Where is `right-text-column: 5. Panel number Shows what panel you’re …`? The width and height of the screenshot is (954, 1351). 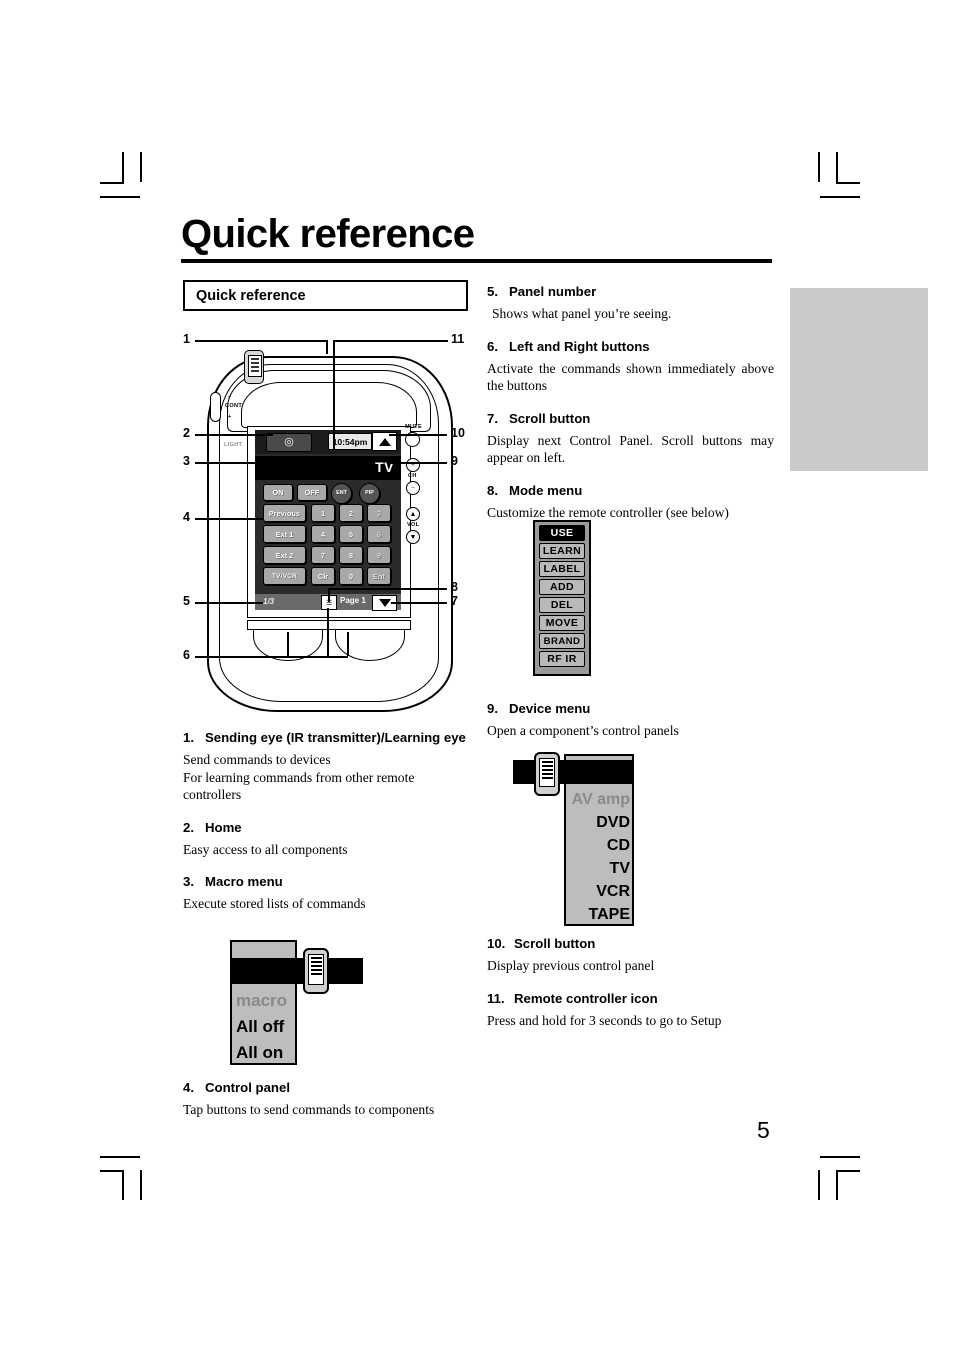 right-text-column: 5. Panel number Shows what panel you’re … is located at coordinates (630, 405).